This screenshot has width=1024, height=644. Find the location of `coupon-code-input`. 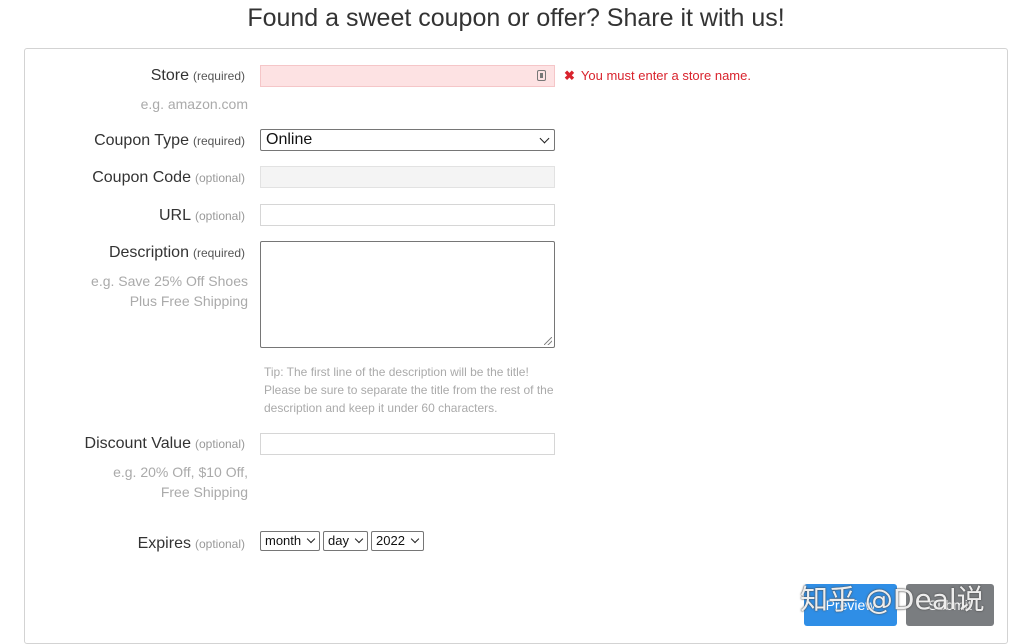

coupon-code-input is located at coordinates (407, 177).